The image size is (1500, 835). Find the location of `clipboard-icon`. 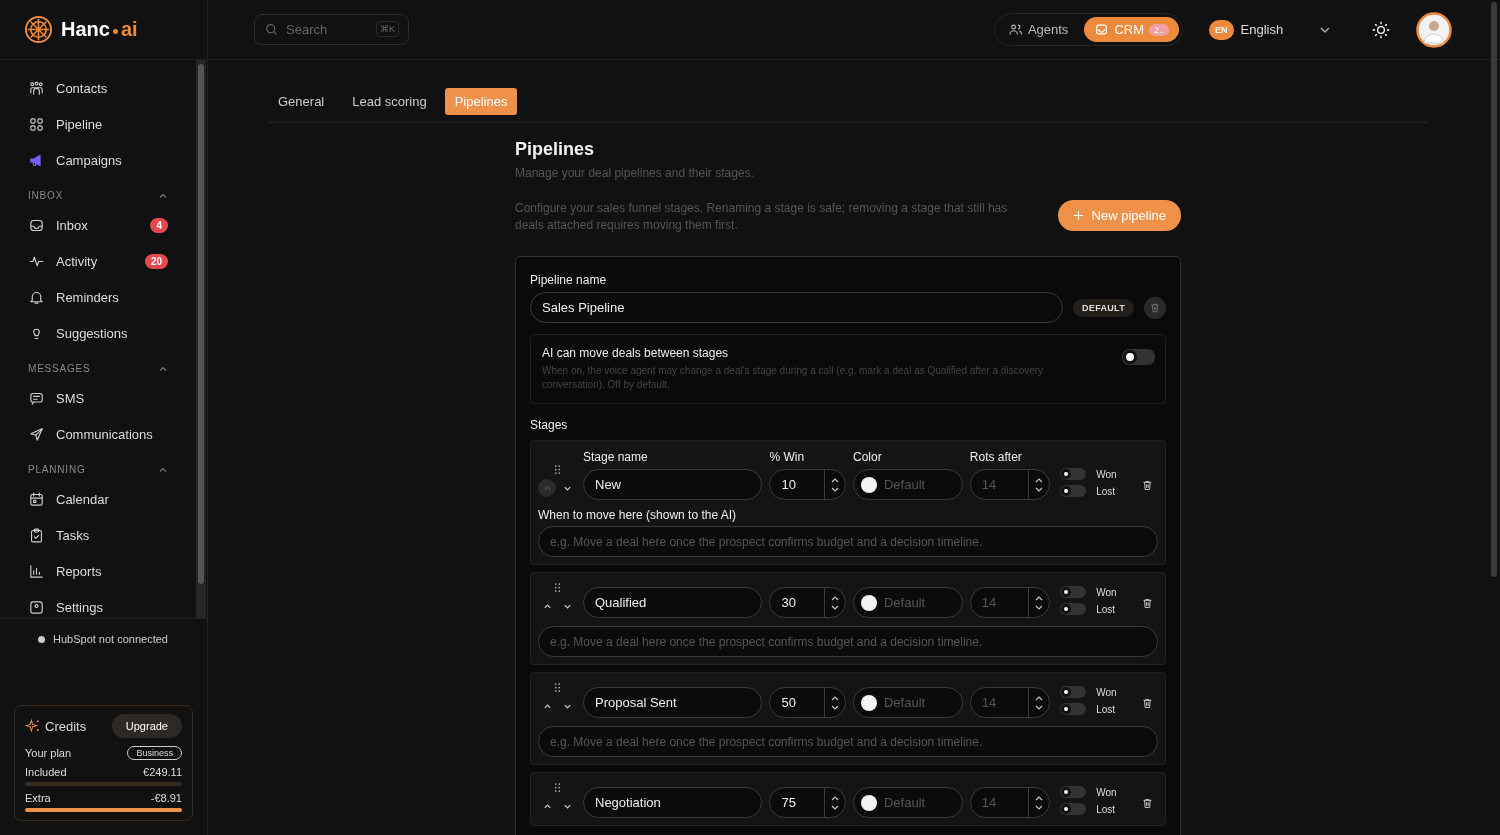

clipboard-icon is located at coordinates (36, 535).